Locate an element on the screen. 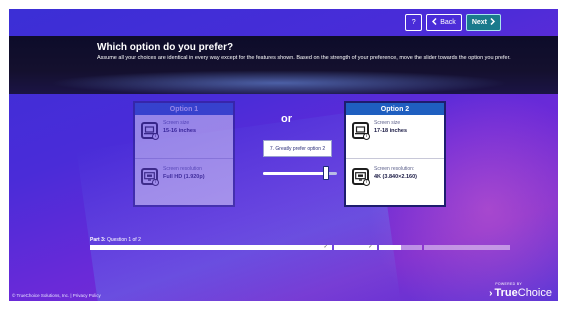 This screenshot has height=309, width=567. truechoice-logo: POWERED BY › TrueChoice is located at coordinates (520, 290).